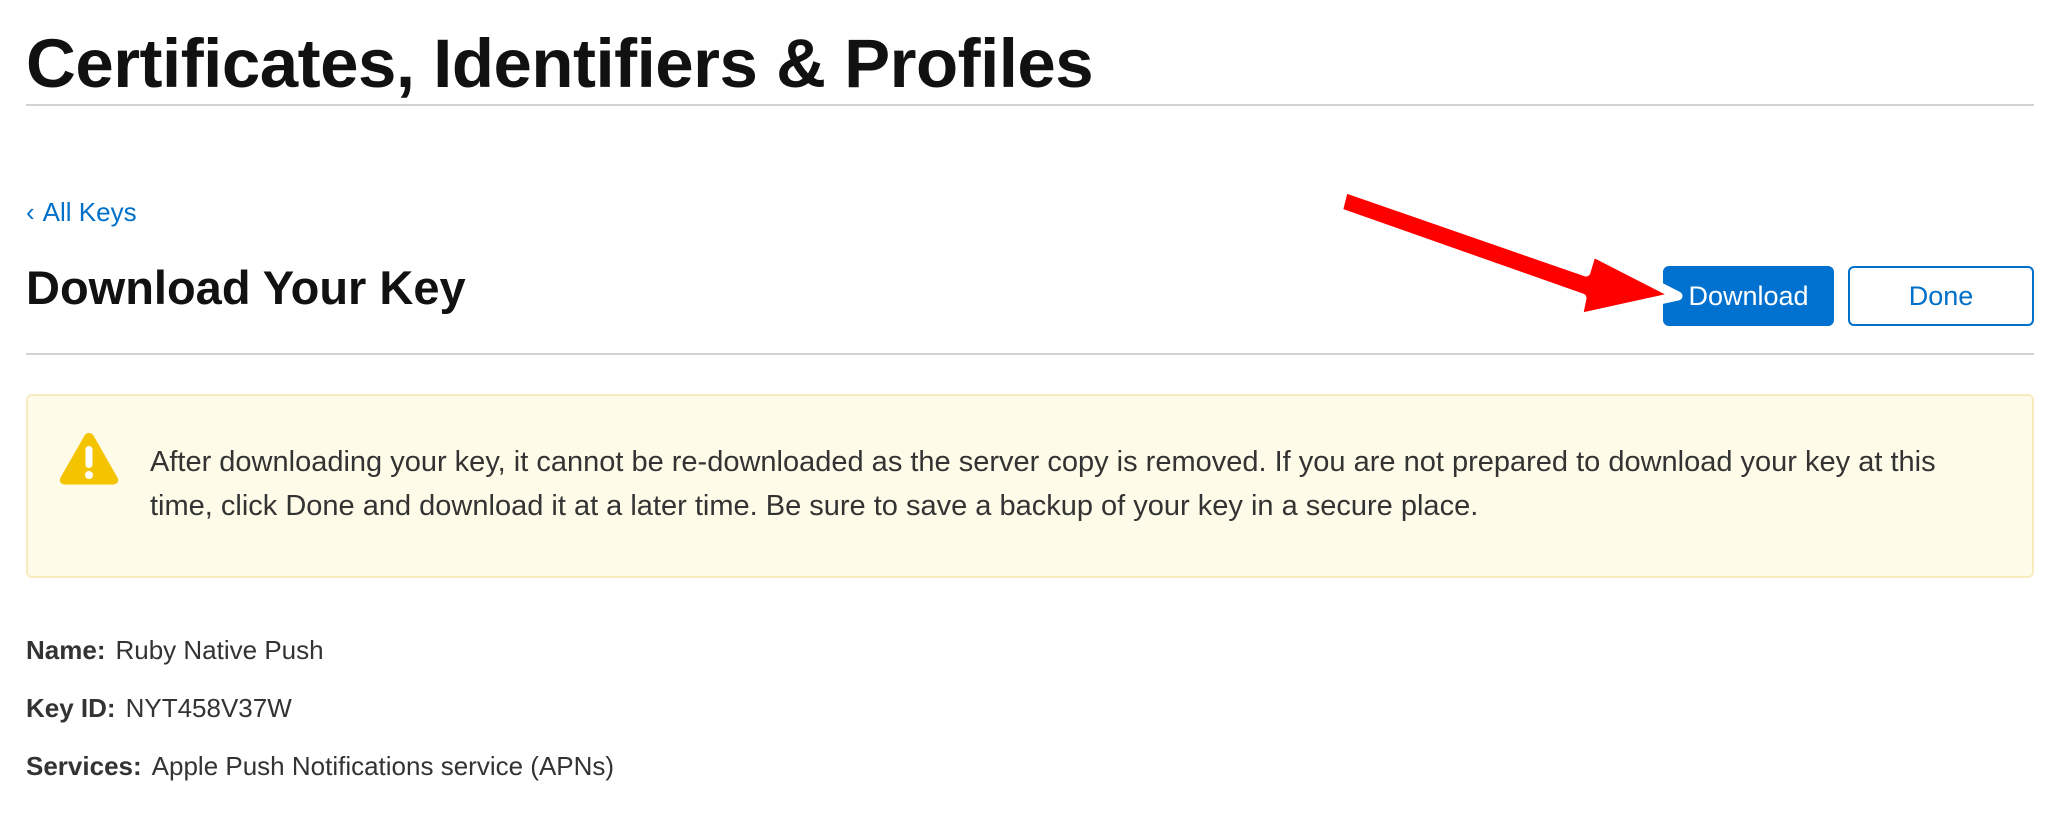 The image size is (2062, 832). I want to click on detail-name-row: Name: Ruby Native Push, so click(175, 650).